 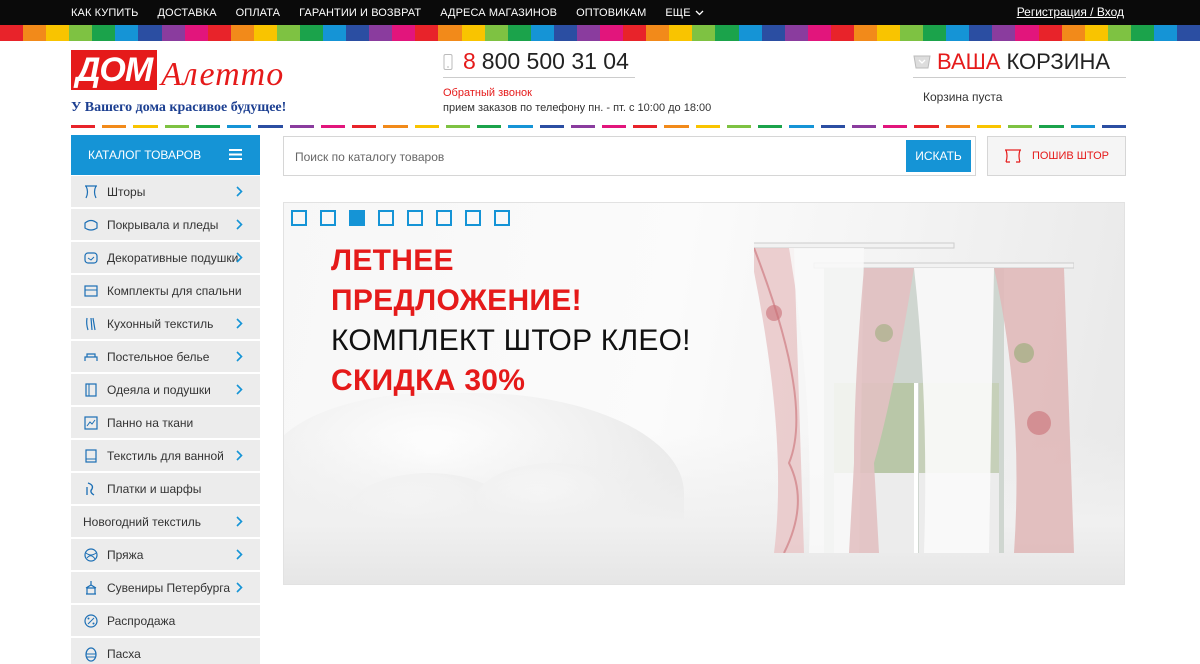 I want to click on catalog-item: Новогодний текстиль, so click(x=165, y=521).